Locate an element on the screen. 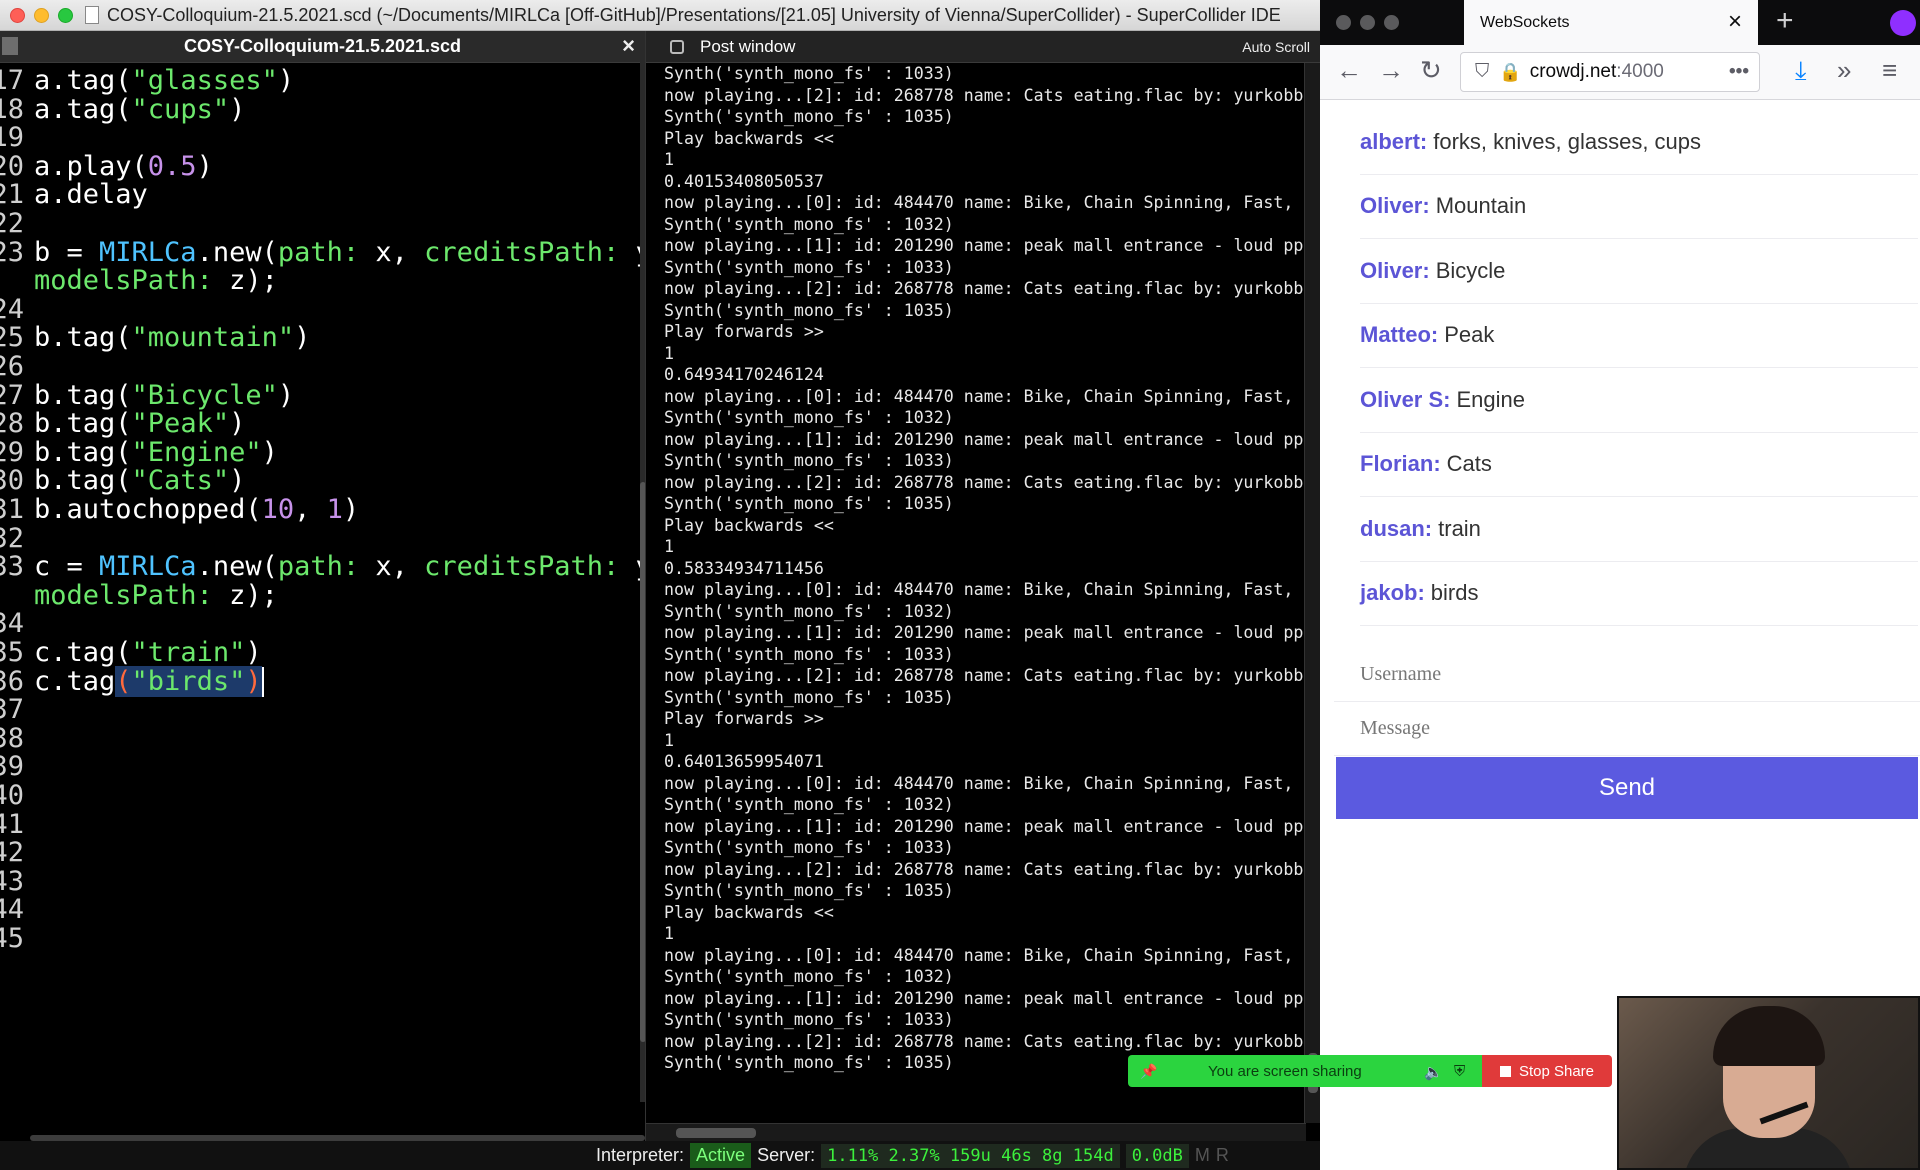 The image size is (1920, 1170). url-bar: ⛉ 🔒 crowdj.net :4000 ••• is located at coordinates (1610, 72).